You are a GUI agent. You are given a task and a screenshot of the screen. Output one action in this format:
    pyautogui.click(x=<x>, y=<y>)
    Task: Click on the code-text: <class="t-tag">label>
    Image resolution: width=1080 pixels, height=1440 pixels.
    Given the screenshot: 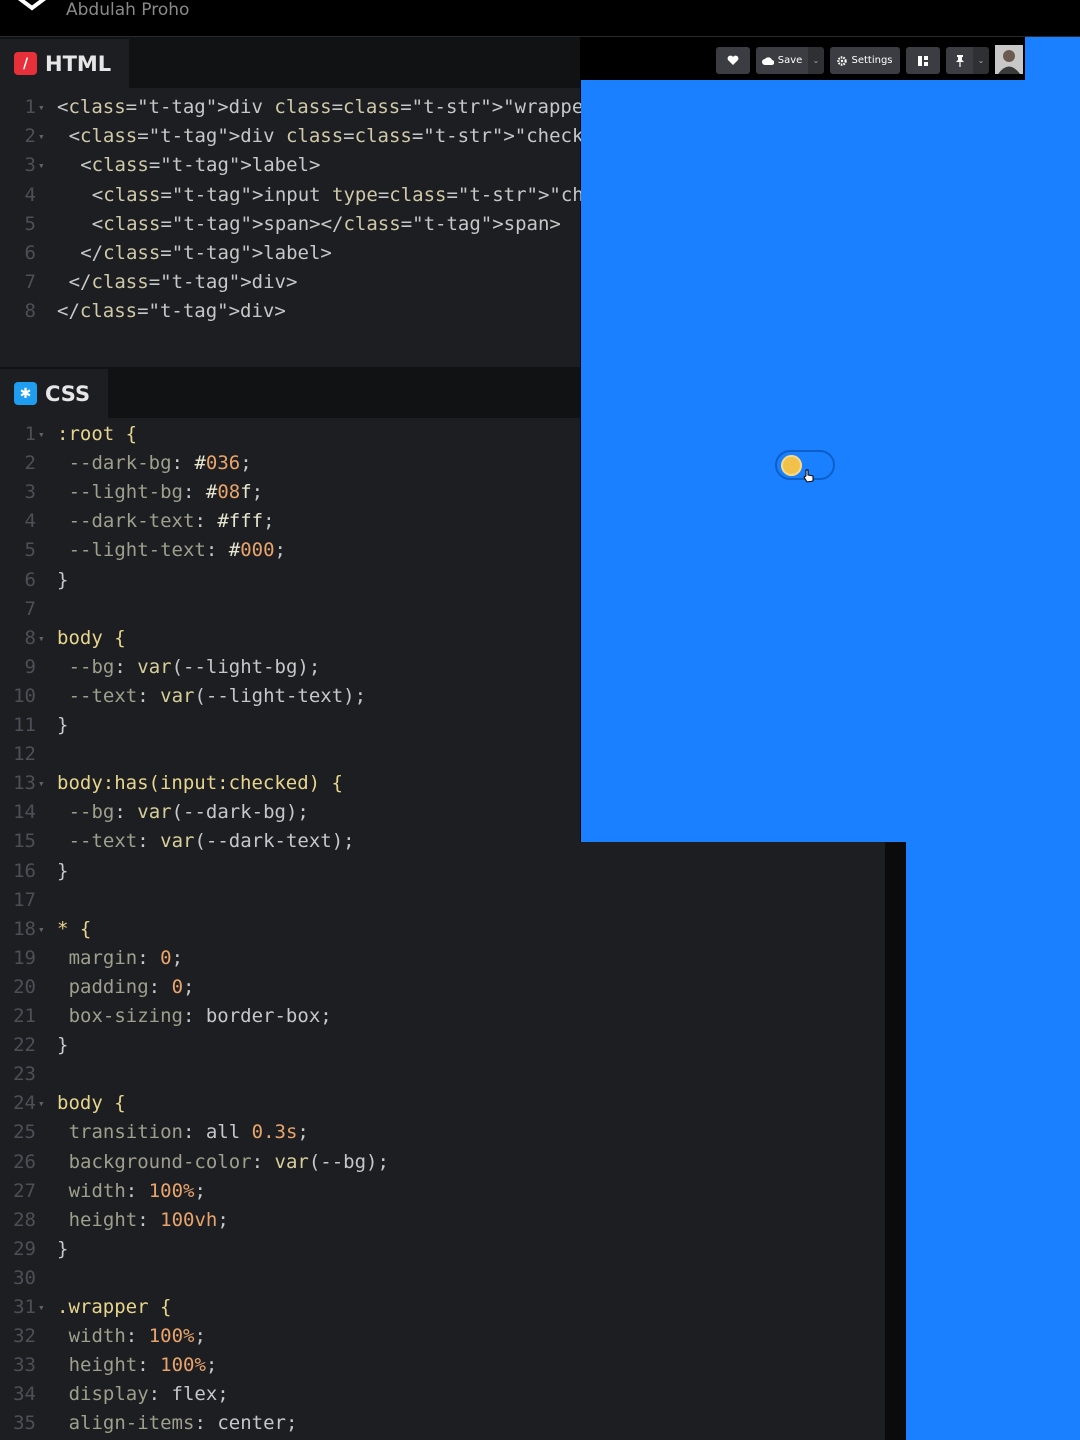 What is the action you would take?
    pyautogui.click(x=200, y=165)
    